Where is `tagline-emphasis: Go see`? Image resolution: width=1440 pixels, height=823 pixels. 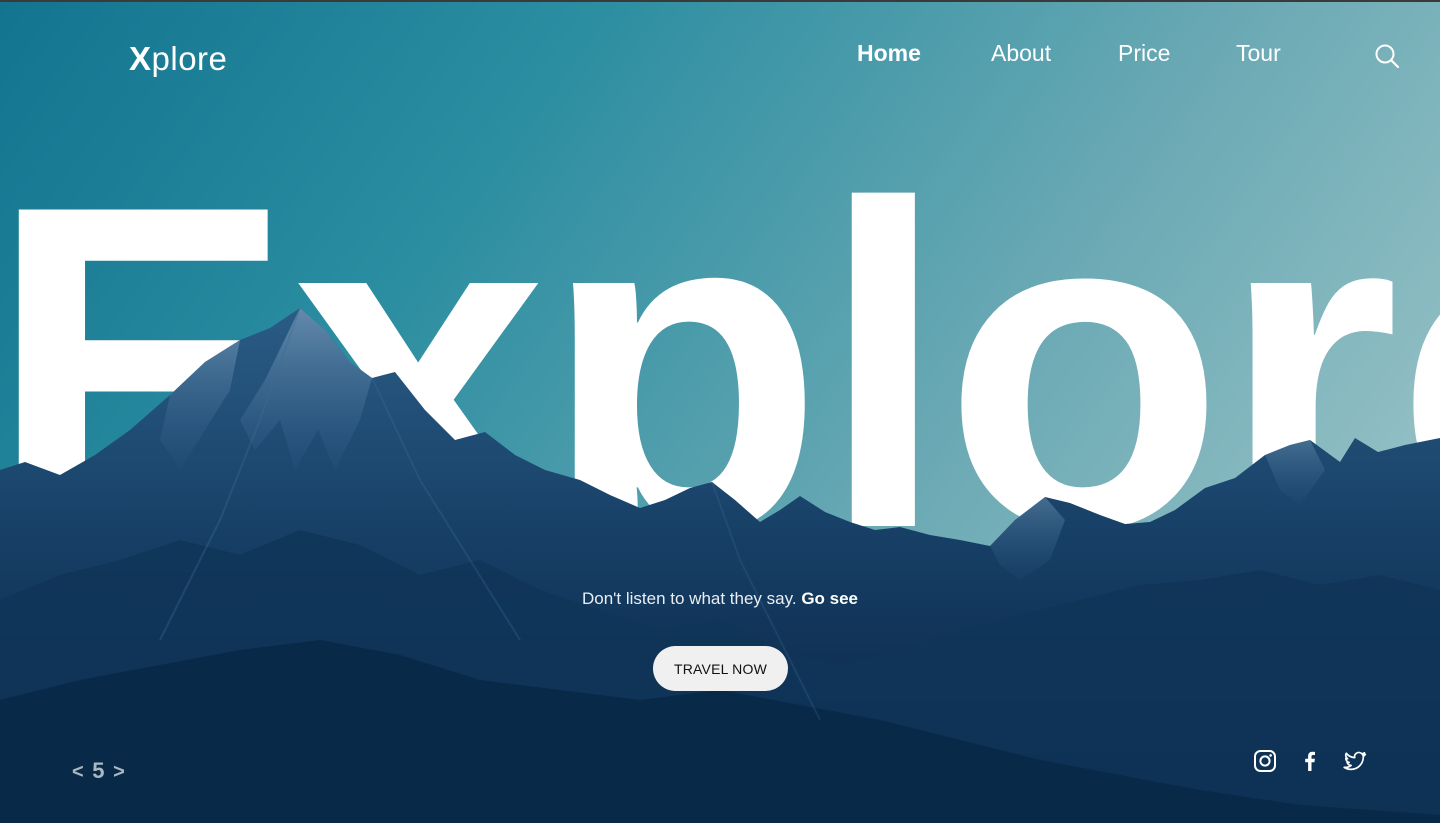
tagline-emphasis: Go see is located at coordinates (830, 598).